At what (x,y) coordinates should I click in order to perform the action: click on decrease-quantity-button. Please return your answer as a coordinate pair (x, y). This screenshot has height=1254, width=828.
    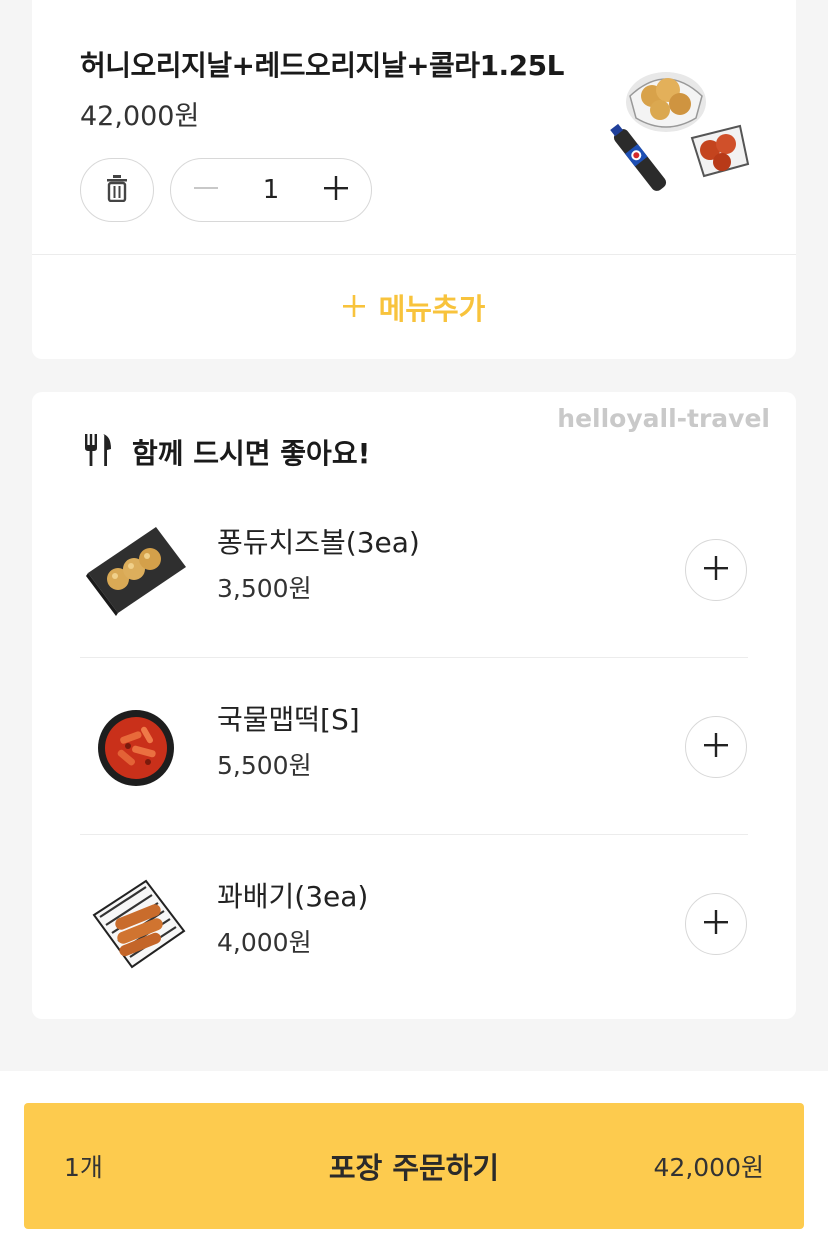
    Looking at the image, I should click on (206, 190).